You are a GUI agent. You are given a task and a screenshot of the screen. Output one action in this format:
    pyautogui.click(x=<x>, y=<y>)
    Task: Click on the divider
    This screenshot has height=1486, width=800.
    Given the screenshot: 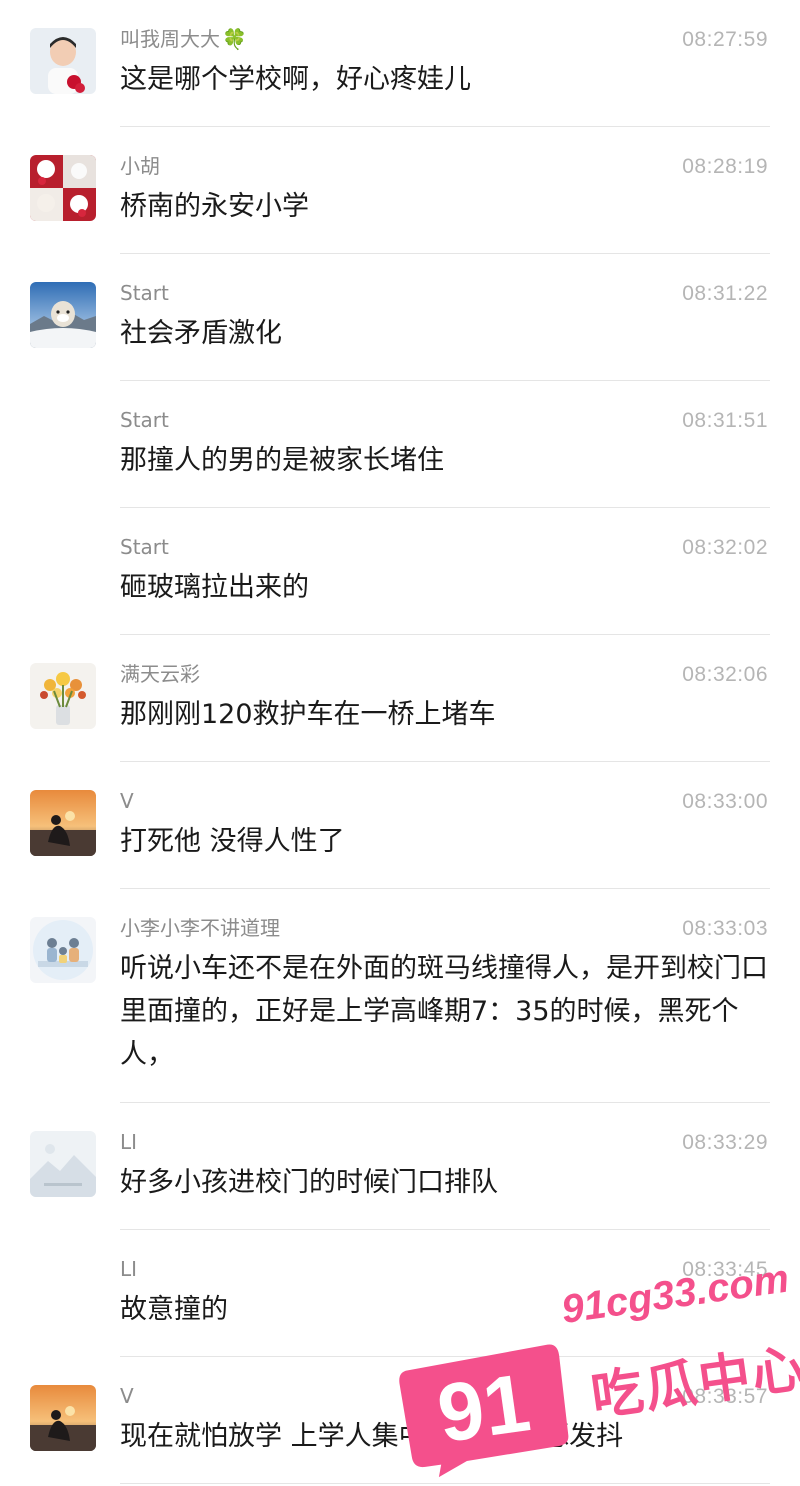 What is the action you would take?
    pyautogui.click(x=445, y=1483)
    